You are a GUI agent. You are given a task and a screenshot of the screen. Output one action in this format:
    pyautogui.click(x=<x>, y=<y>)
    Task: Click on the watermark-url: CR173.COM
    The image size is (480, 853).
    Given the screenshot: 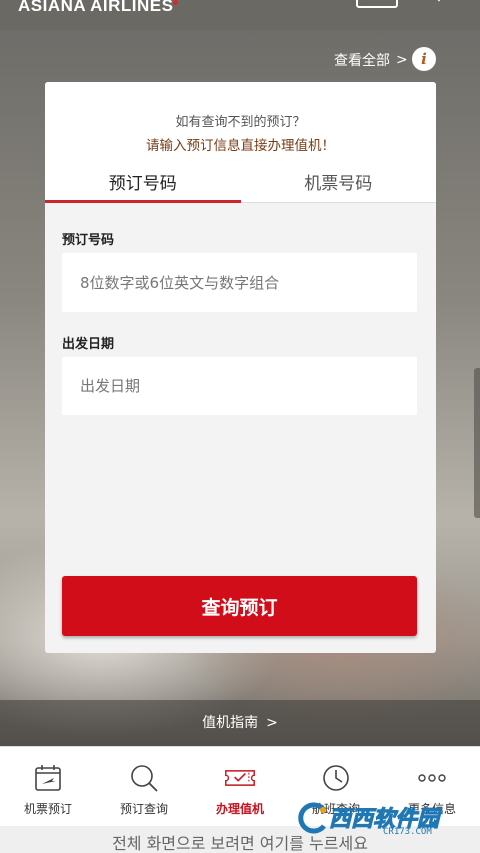 What is the action you would take?
    pyautogui.click(x=407, y=832)
    